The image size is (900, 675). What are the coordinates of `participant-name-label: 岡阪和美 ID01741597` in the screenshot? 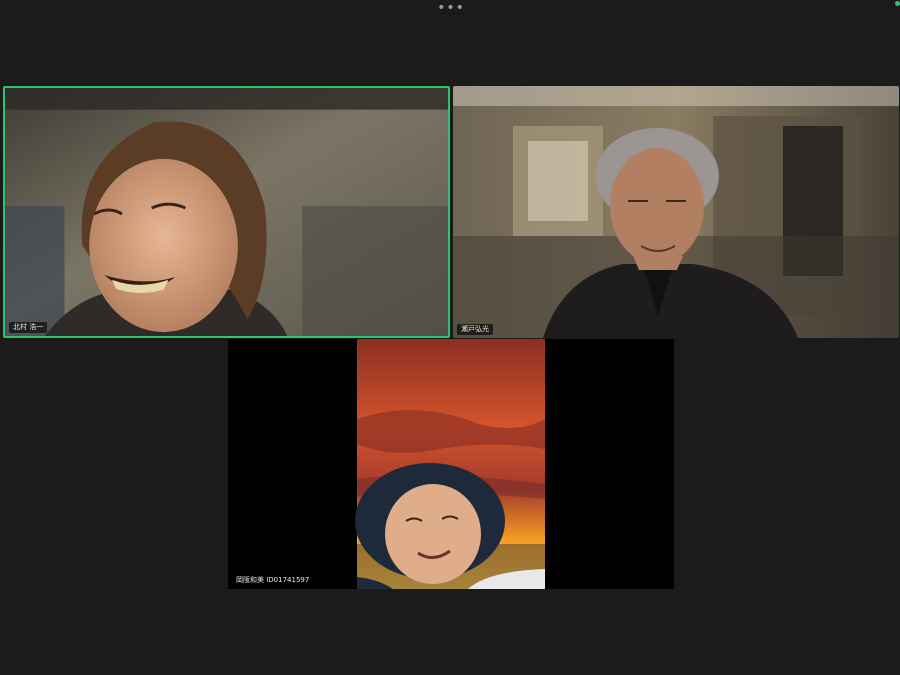 It's located at (273, 580).